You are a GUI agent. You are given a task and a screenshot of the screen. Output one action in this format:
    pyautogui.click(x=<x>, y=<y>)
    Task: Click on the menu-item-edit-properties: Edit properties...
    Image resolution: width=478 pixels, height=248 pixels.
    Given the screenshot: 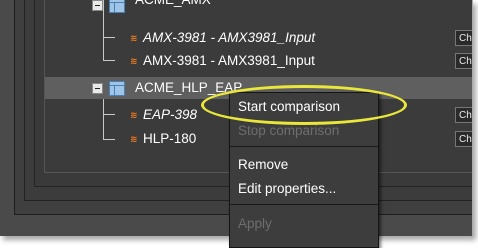 What is the action you would take?
    pyautogui.click(x=304, y=189)
    